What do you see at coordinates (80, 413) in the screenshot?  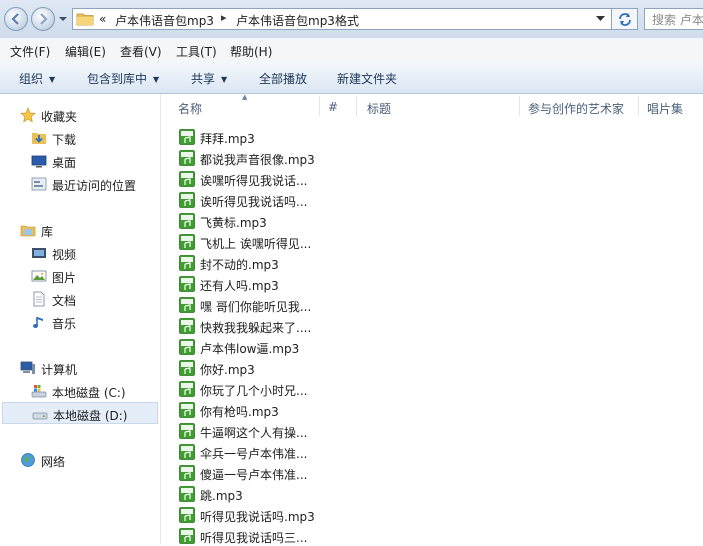 I see `nav-drive-d: 本地磁盘 (D:)` at bounding box center [80, 413].